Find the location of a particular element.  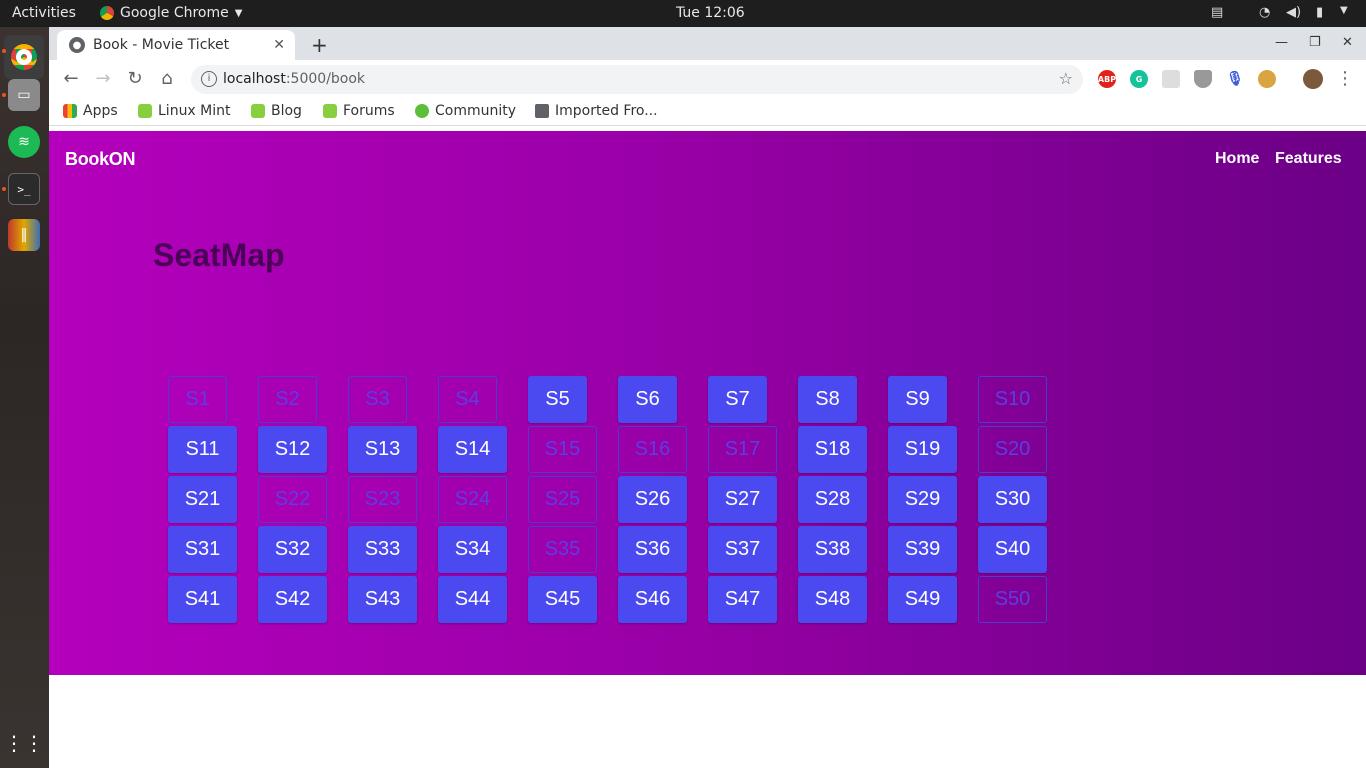

seat-button: S17 is located at coordinates (742, 449).